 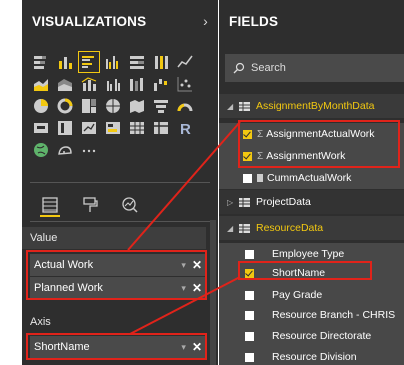 I want to click on 100-stacked-bar-icon, so click(x=137, y=62).